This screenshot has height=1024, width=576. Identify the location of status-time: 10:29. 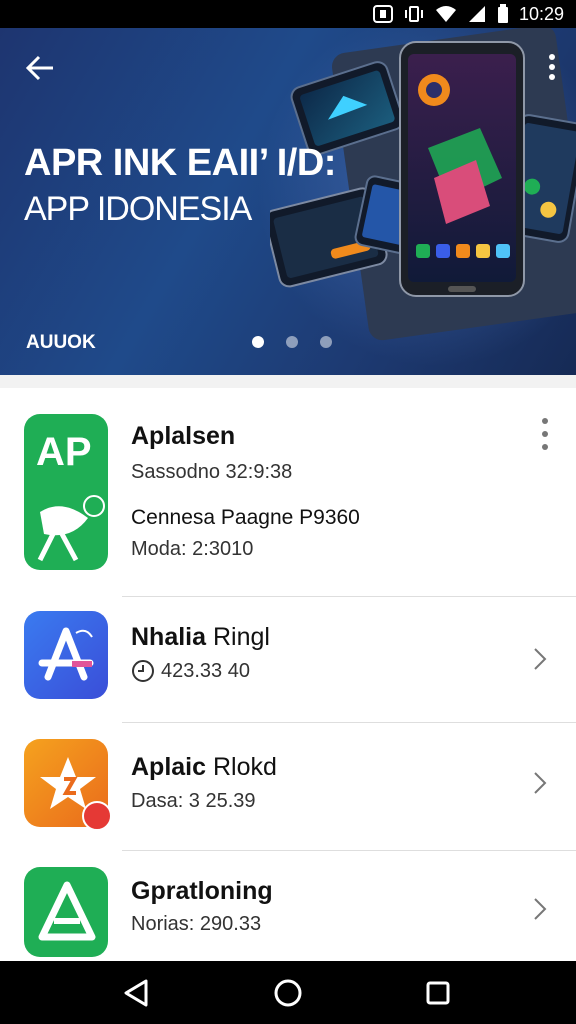
(541, 13).